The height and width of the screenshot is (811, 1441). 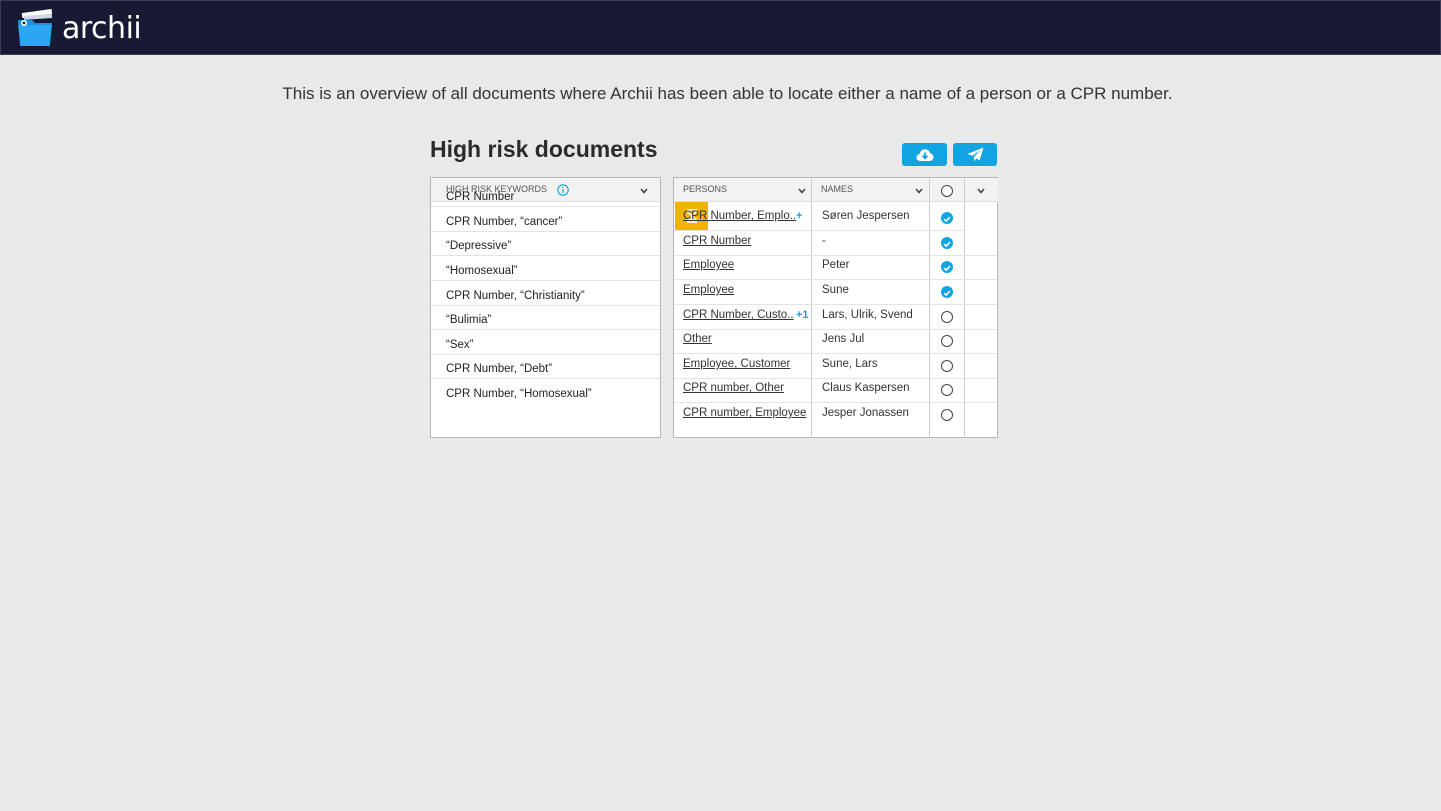 I want to click on status-header, so click(x=981, y=190).